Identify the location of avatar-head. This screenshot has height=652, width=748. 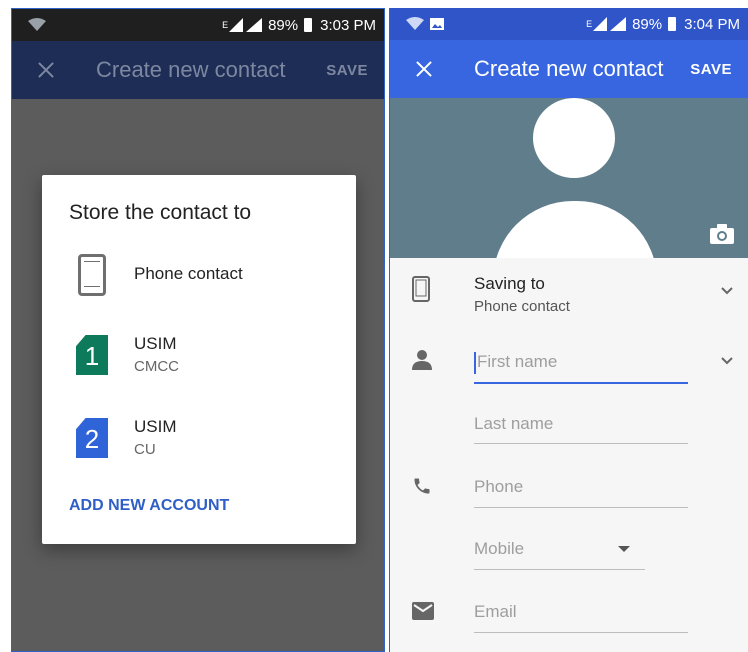
(574, 138).